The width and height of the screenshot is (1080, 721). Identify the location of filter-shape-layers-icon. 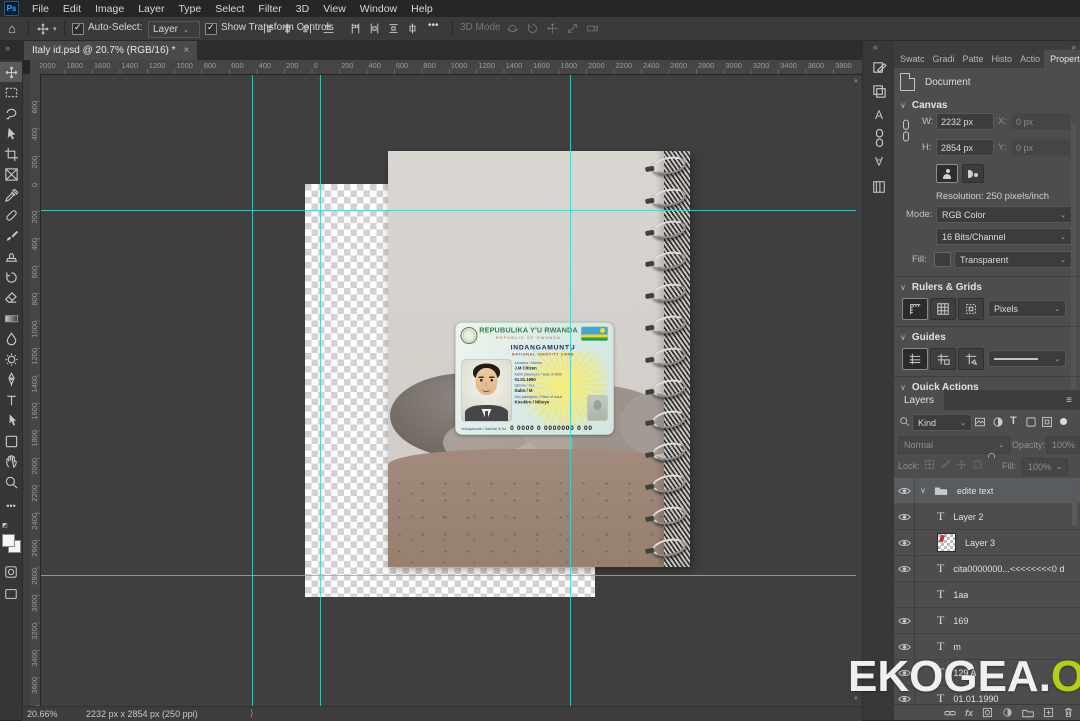
(1031, 422).